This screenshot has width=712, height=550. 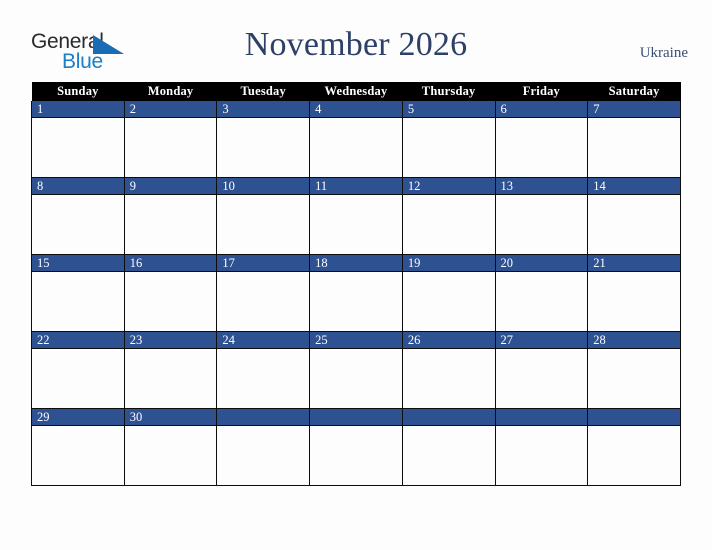 I want to click on calendar-day-cell: 9, so click(x=170, y=216).